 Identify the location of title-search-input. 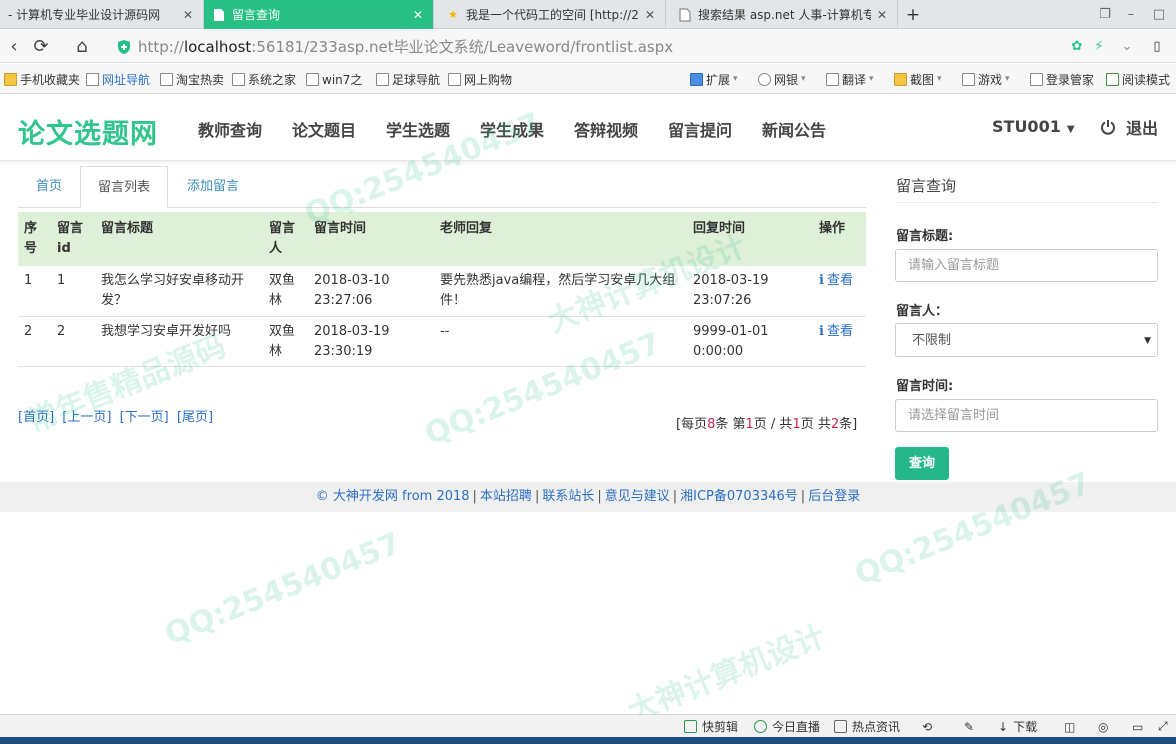
(1026, 265).